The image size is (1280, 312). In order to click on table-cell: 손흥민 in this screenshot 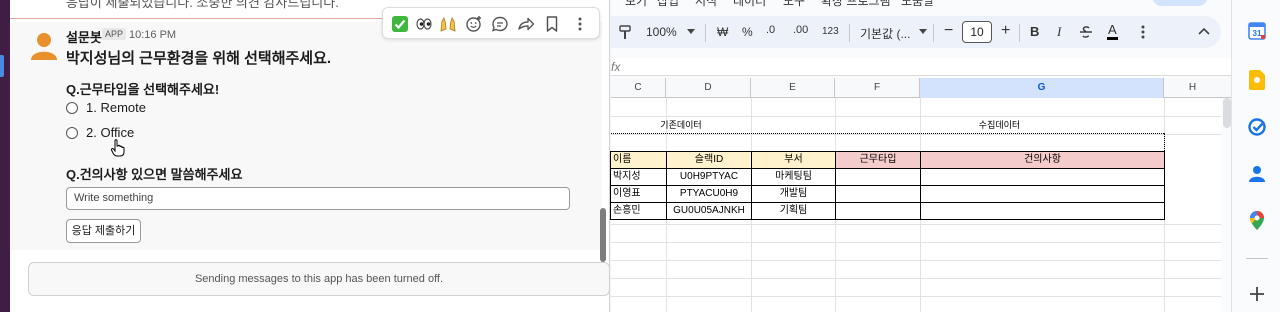, I will do `click(638, 211)`.